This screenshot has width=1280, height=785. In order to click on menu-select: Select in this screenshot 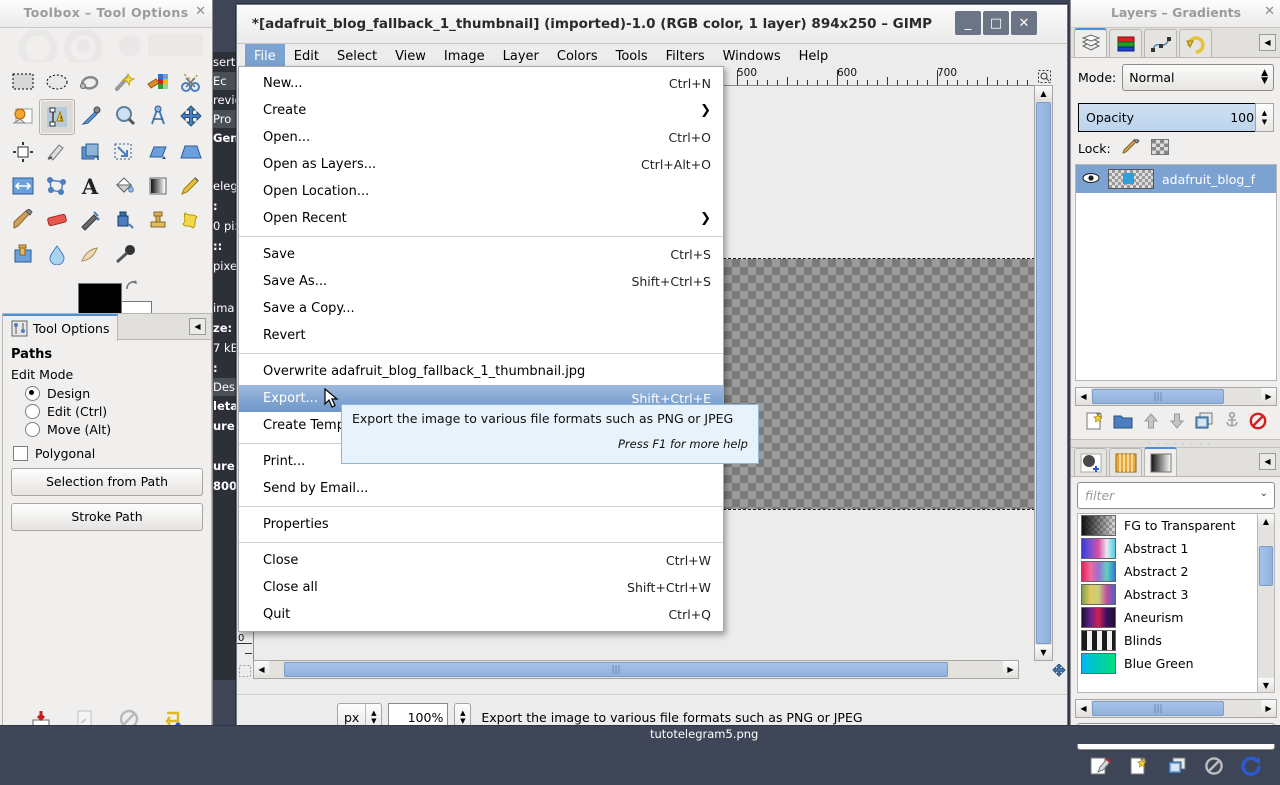, I will do `click(357, 56)`.